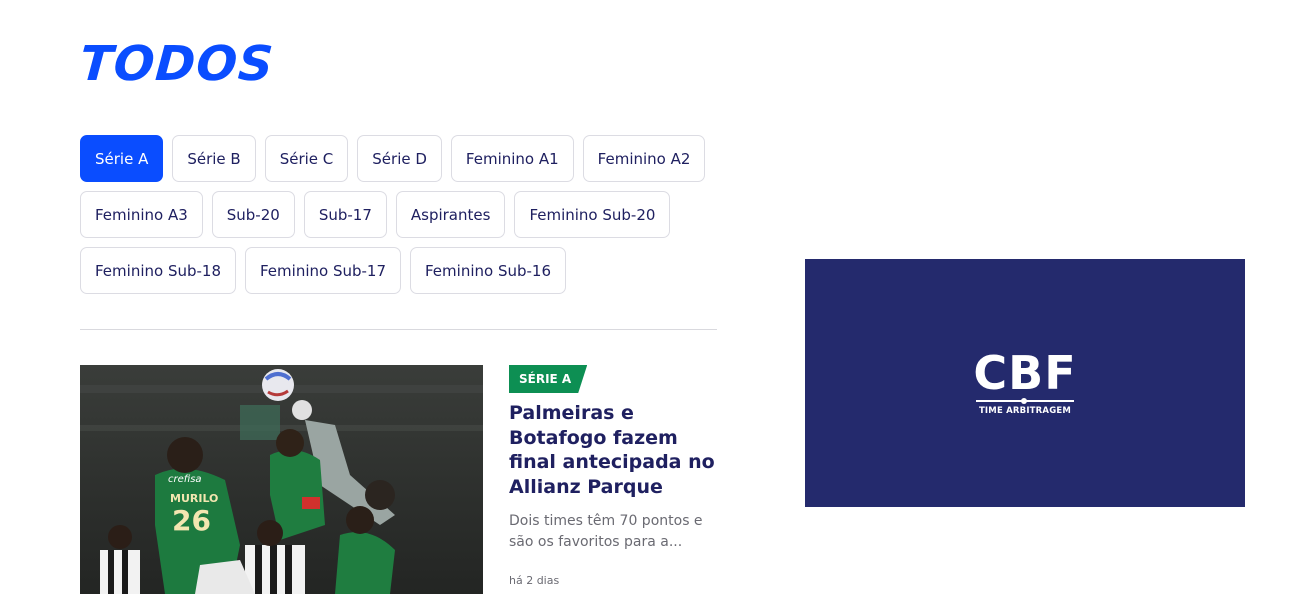 This screenshot has height=594, width=1309. I want to click on filter-chip-sub-17: Sub-17, so click(345, 214).